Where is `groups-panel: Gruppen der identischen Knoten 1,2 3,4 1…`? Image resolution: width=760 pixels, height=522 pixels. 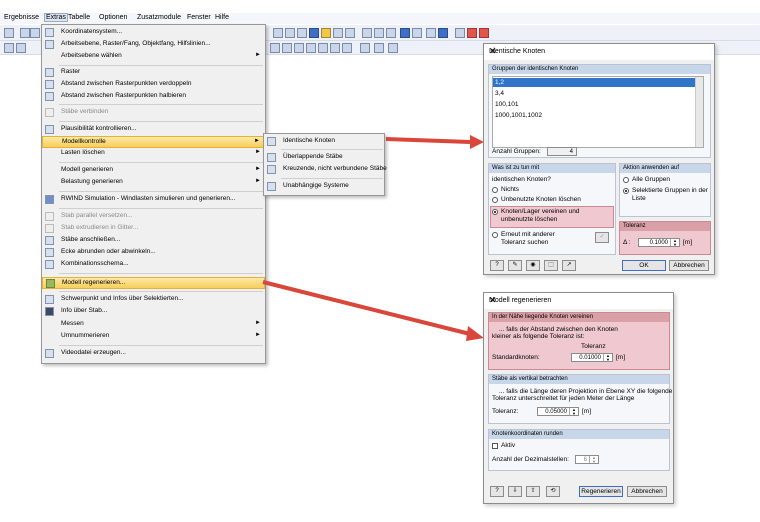 groups-panel: Gruppen der identischen Knoten 1,2 3,4 1… is located at coordinates (599, 111).